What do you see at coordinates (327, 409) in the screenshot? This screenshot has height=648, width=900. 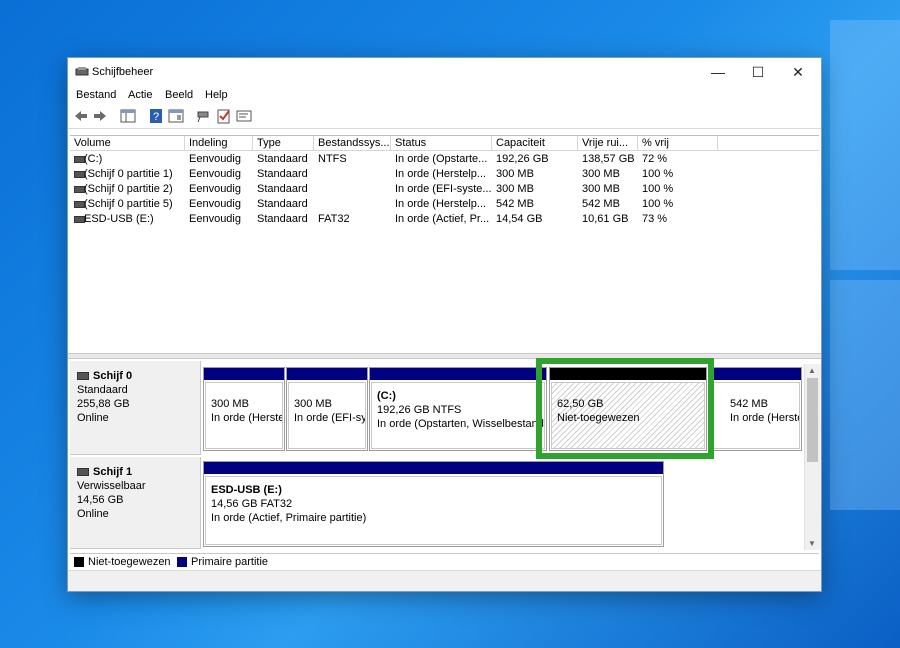 I see `partition-disk0-2: 300 MB In orde (EFI-syste` at bounding box center [327, 409].